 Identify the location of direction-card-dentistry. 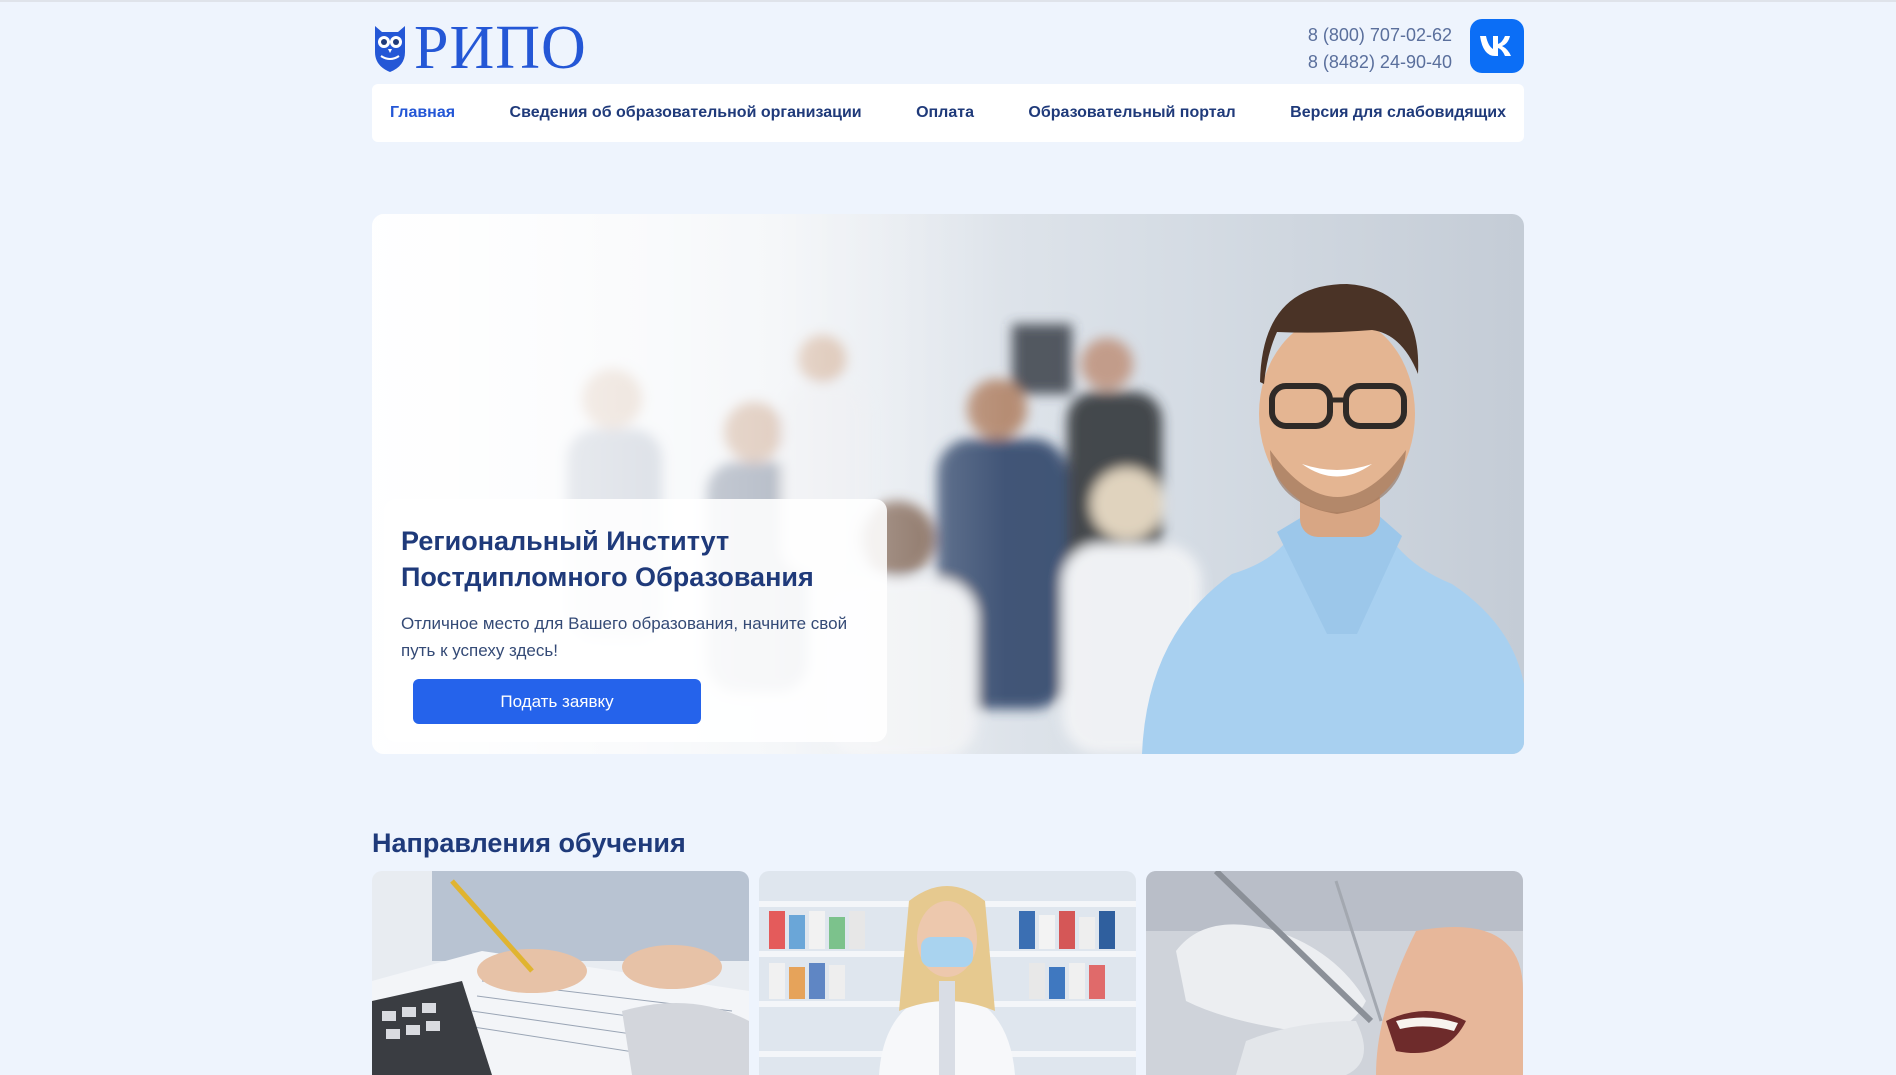
(1334, 973).